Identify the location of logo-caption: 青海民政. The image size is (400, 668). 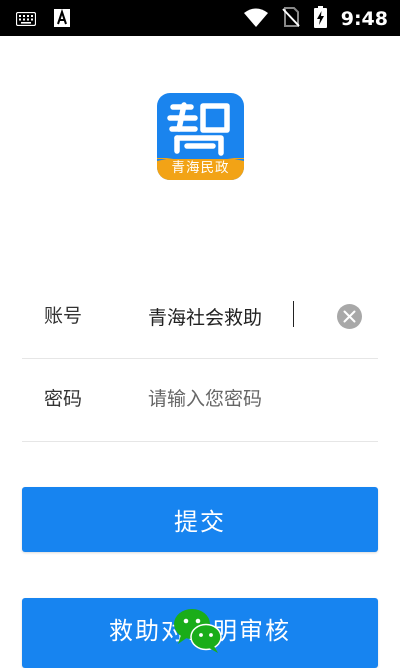
(200, 168).